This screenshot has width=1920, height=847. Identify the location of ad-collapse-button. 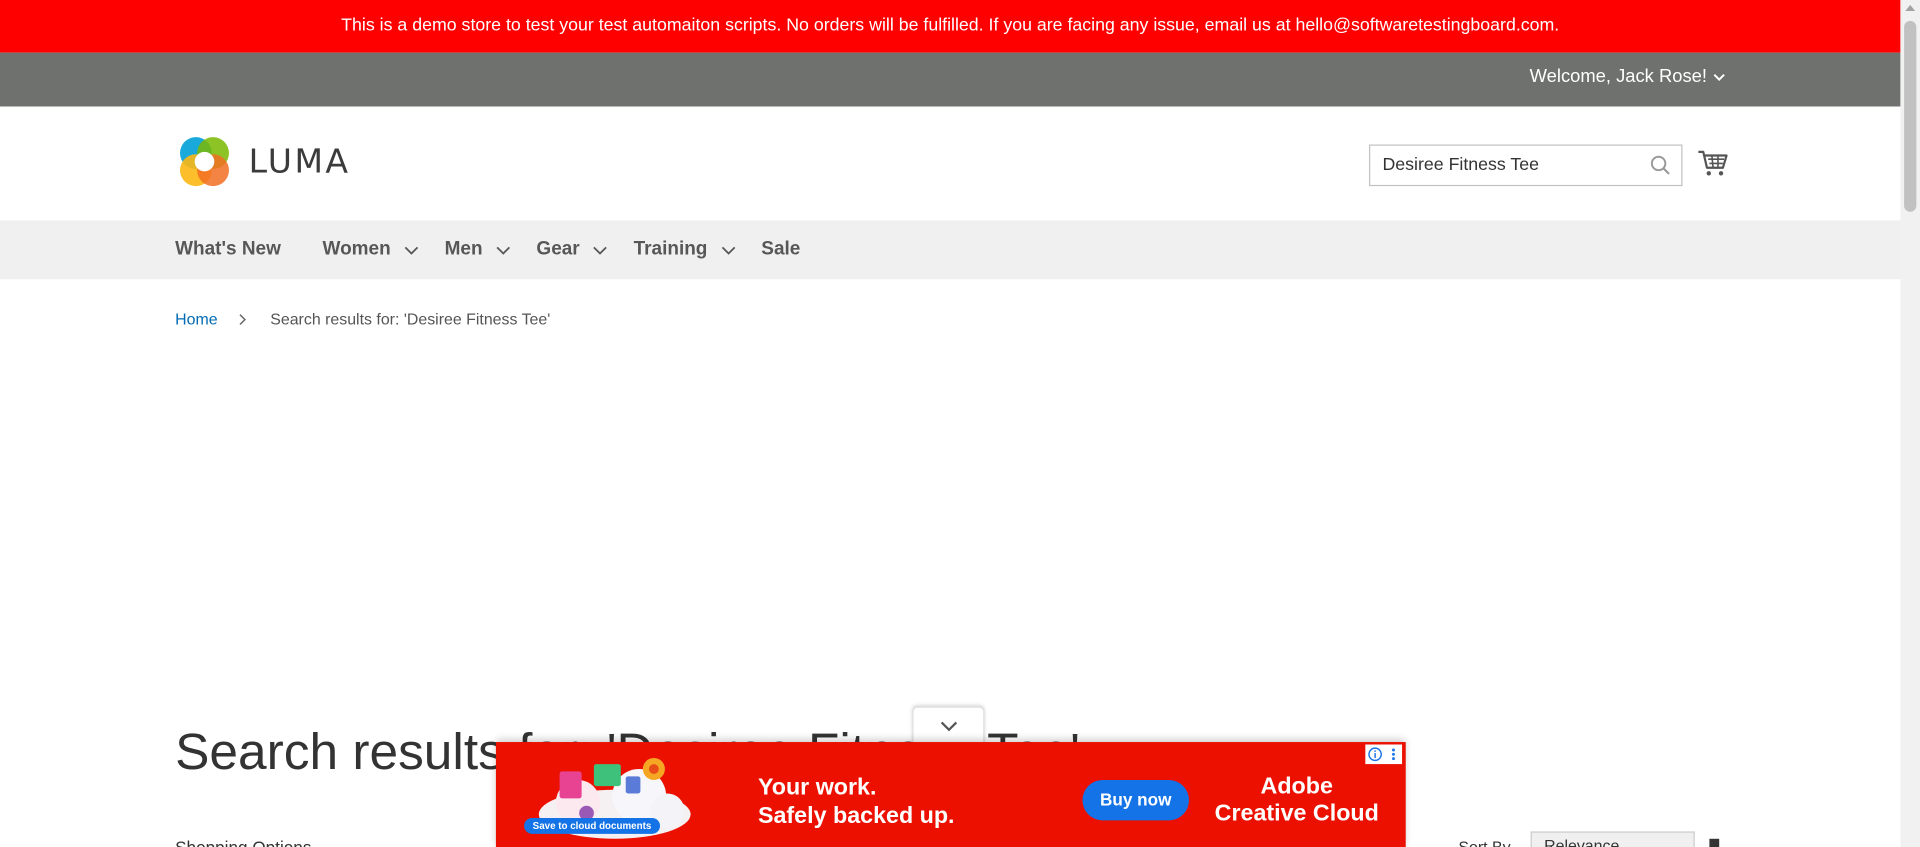
(948, 725).